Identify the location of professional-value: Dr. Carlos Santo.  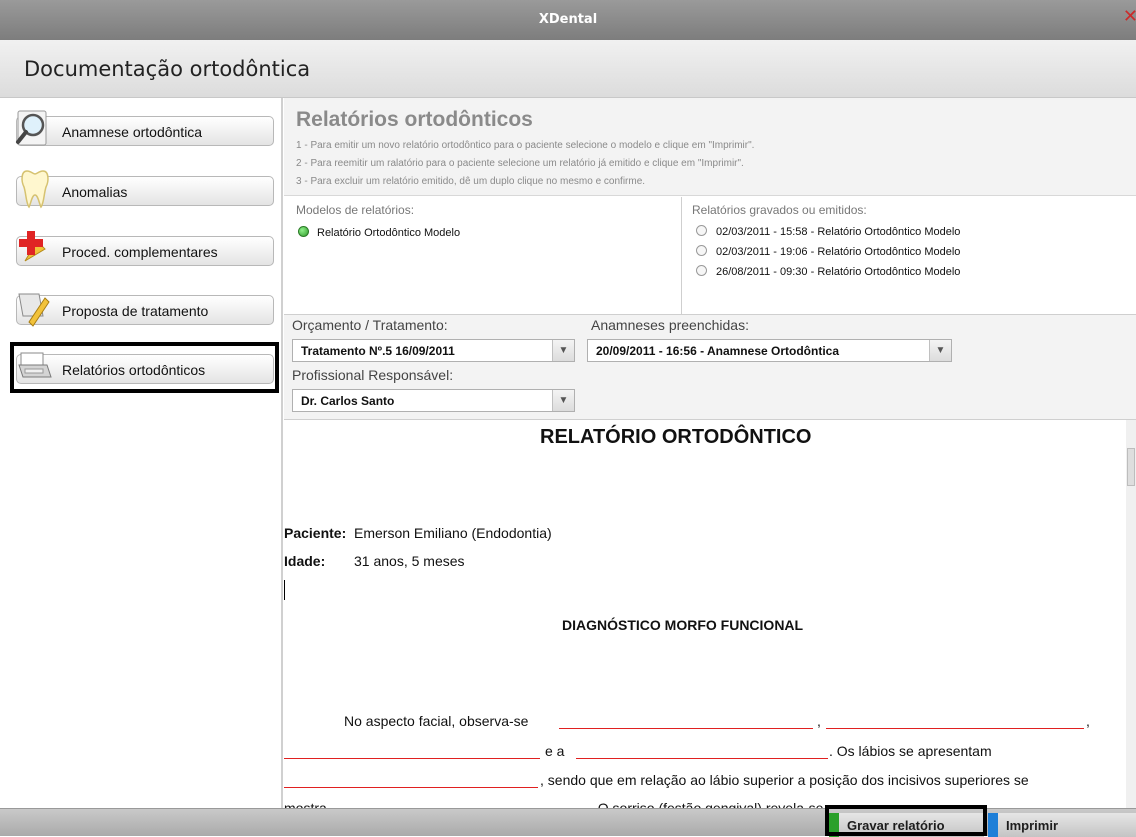
(348, 401).